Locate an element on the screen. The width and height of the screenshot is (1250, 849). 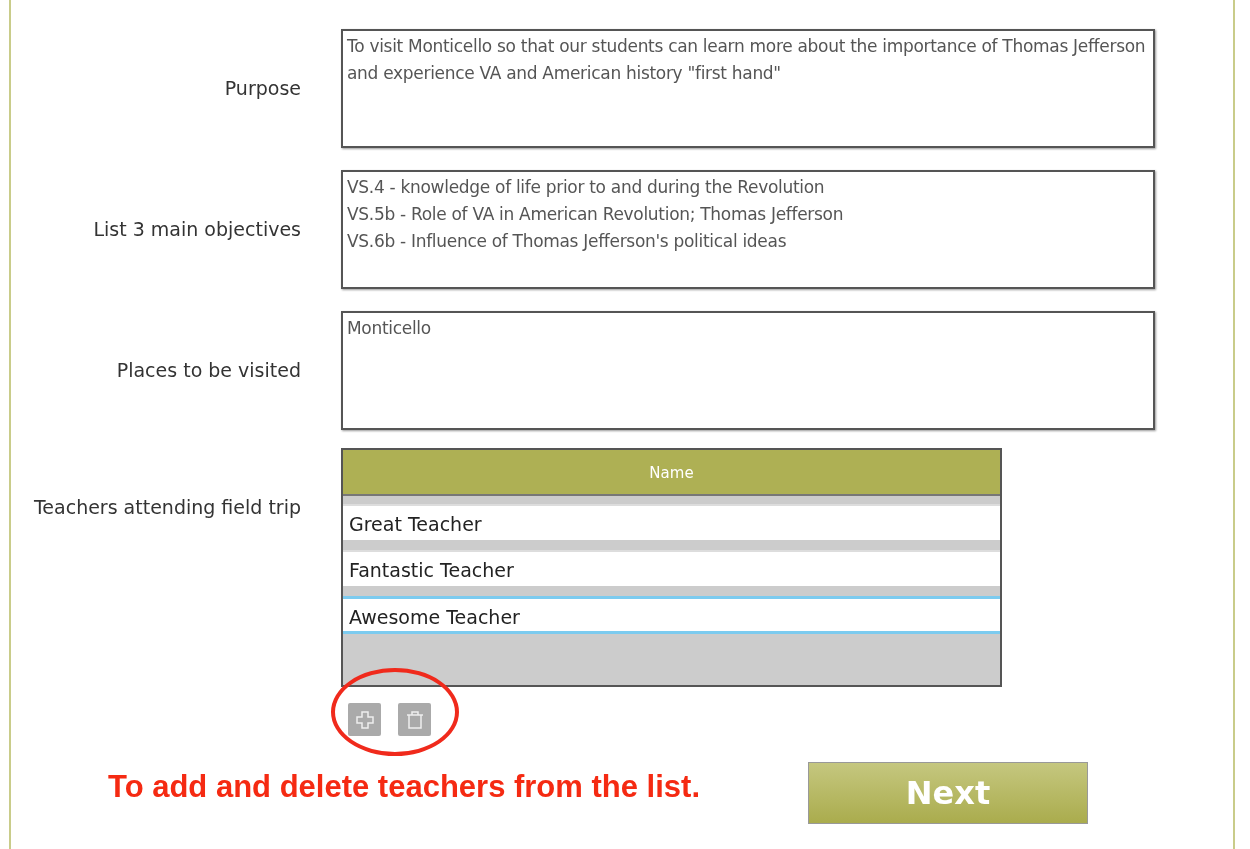
teacher-row: Great Teacher is located at coordinates (671, 523).